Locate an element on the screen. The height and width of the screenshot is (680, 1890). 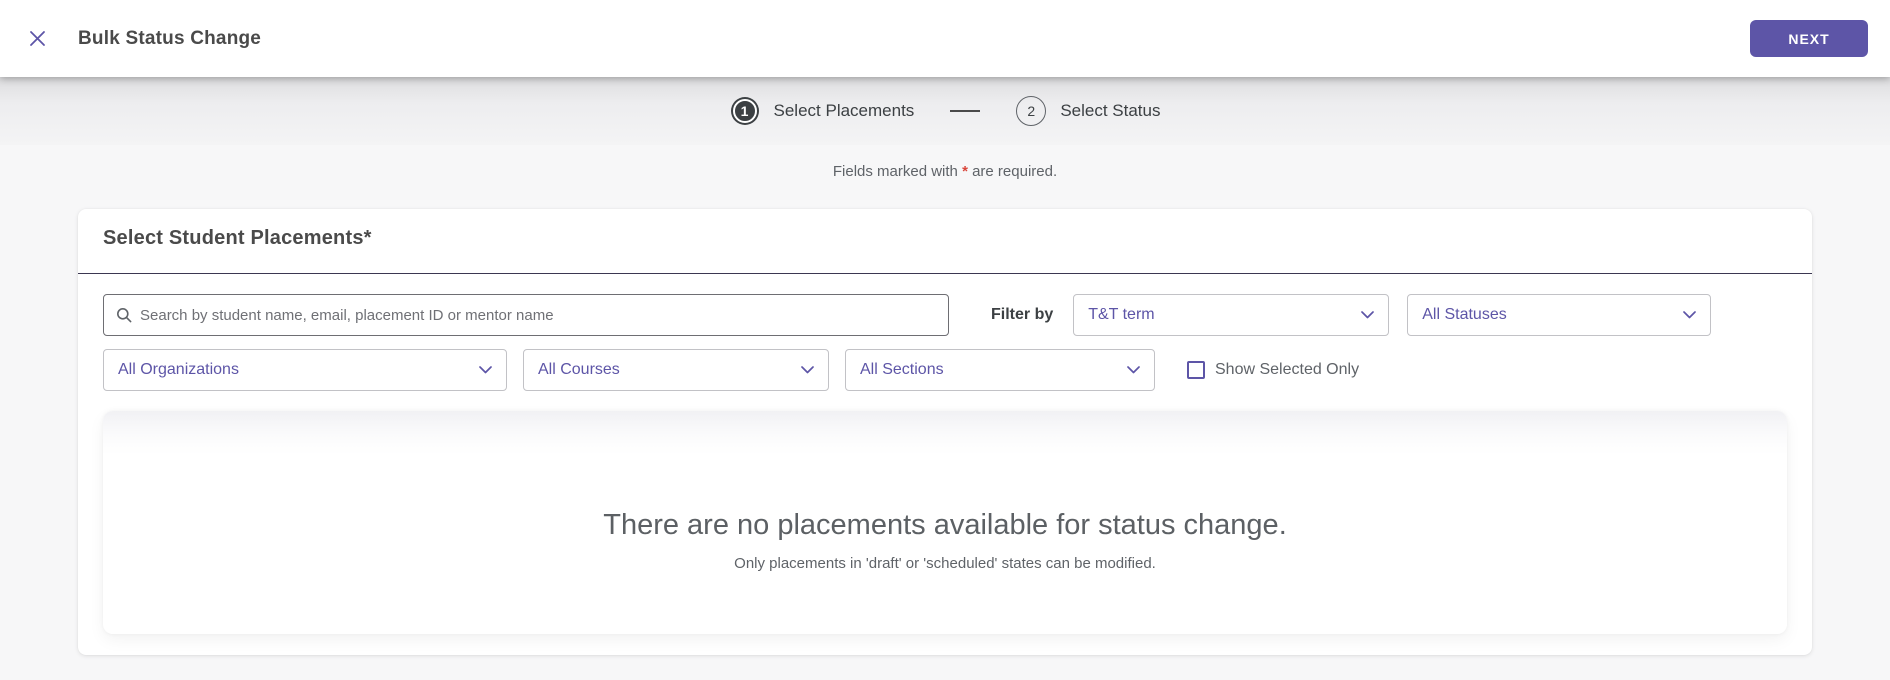
step-select-status: 2 Select Status is located at coordinates (1088, 111).